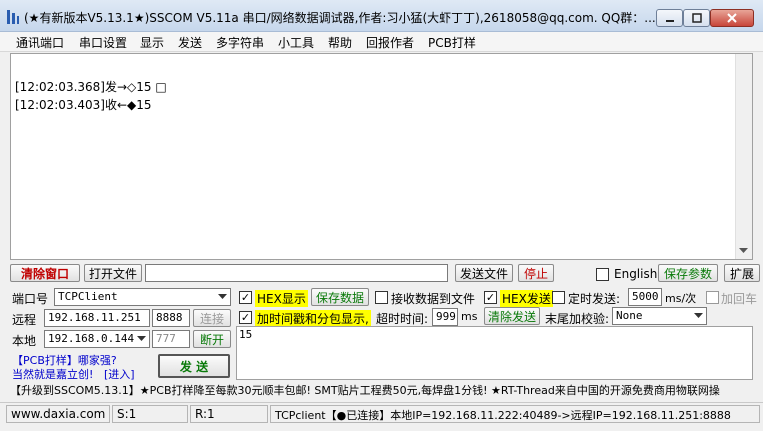 This screenshot has width=763, height=431. What do you see at coordinates (669, 21) in the screenshot?
I see `minimize-icon` at bounding box center [669, 21].